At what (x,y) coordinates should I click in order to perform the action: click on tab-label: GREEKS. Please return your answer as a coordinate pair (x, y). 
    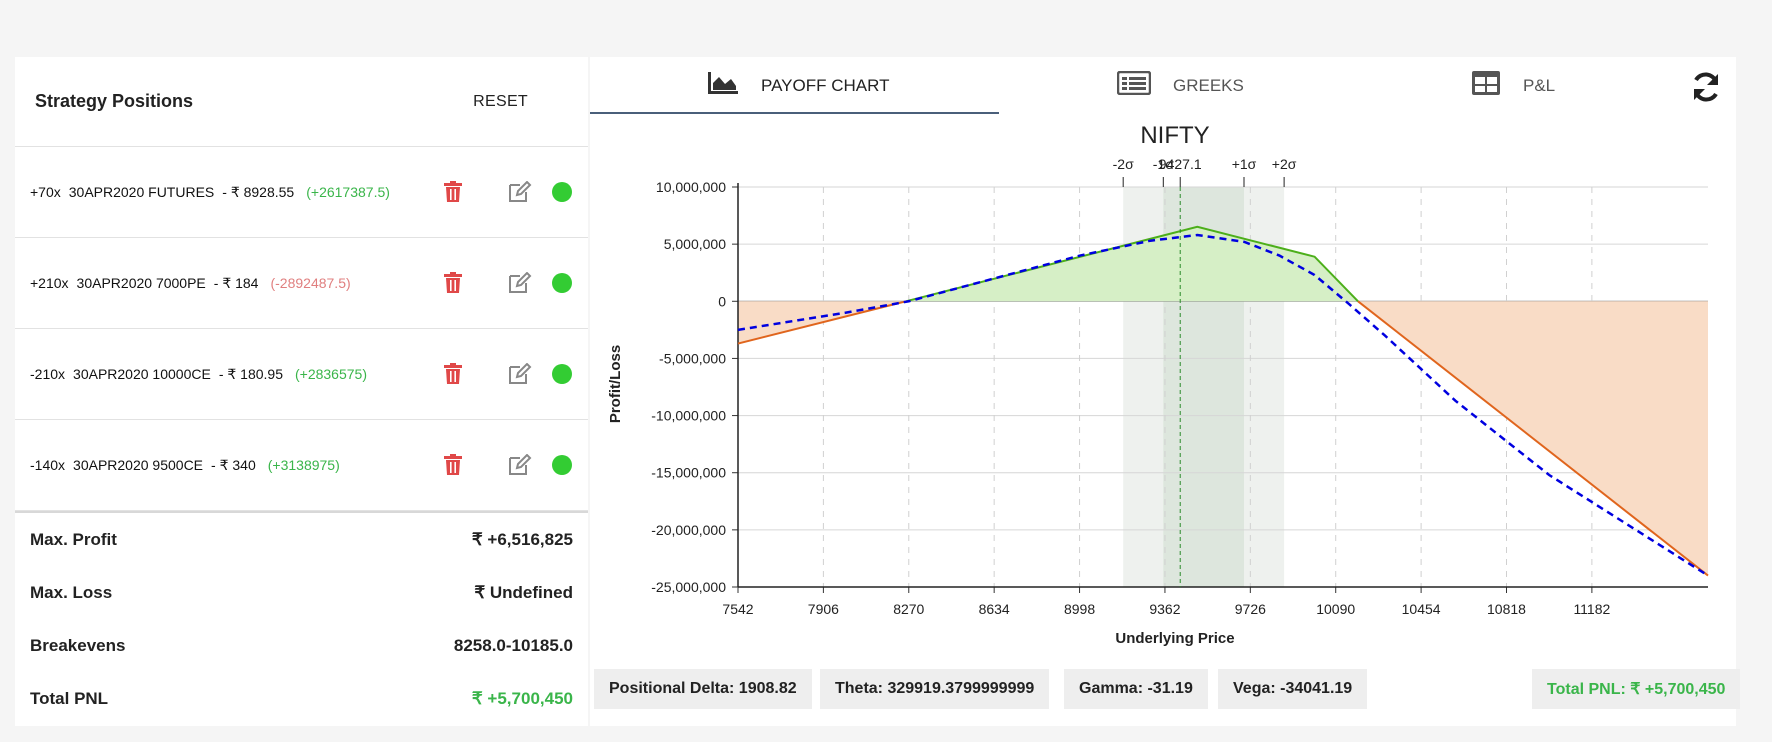
    Looking at the image, I should click on (1208, 85).